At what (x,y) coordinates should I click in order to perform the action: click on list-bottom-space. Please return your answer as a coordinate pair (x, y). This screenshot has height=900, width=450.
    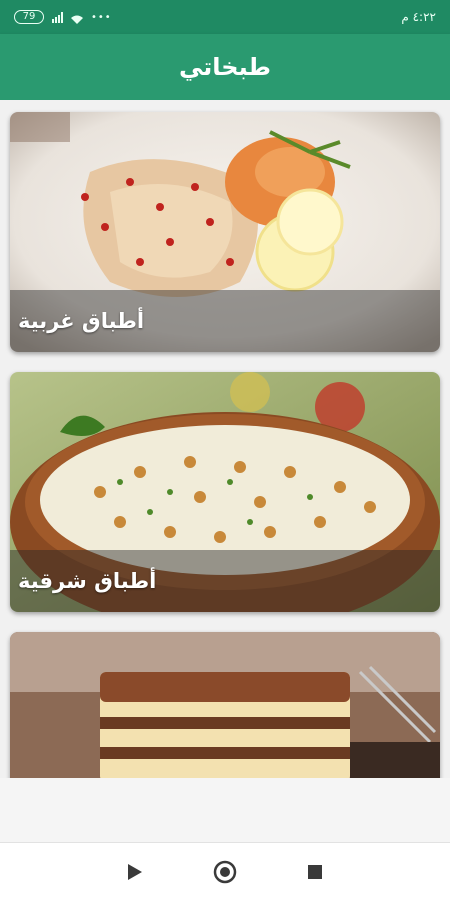
    Looking at the image, I should click on (225, 810).